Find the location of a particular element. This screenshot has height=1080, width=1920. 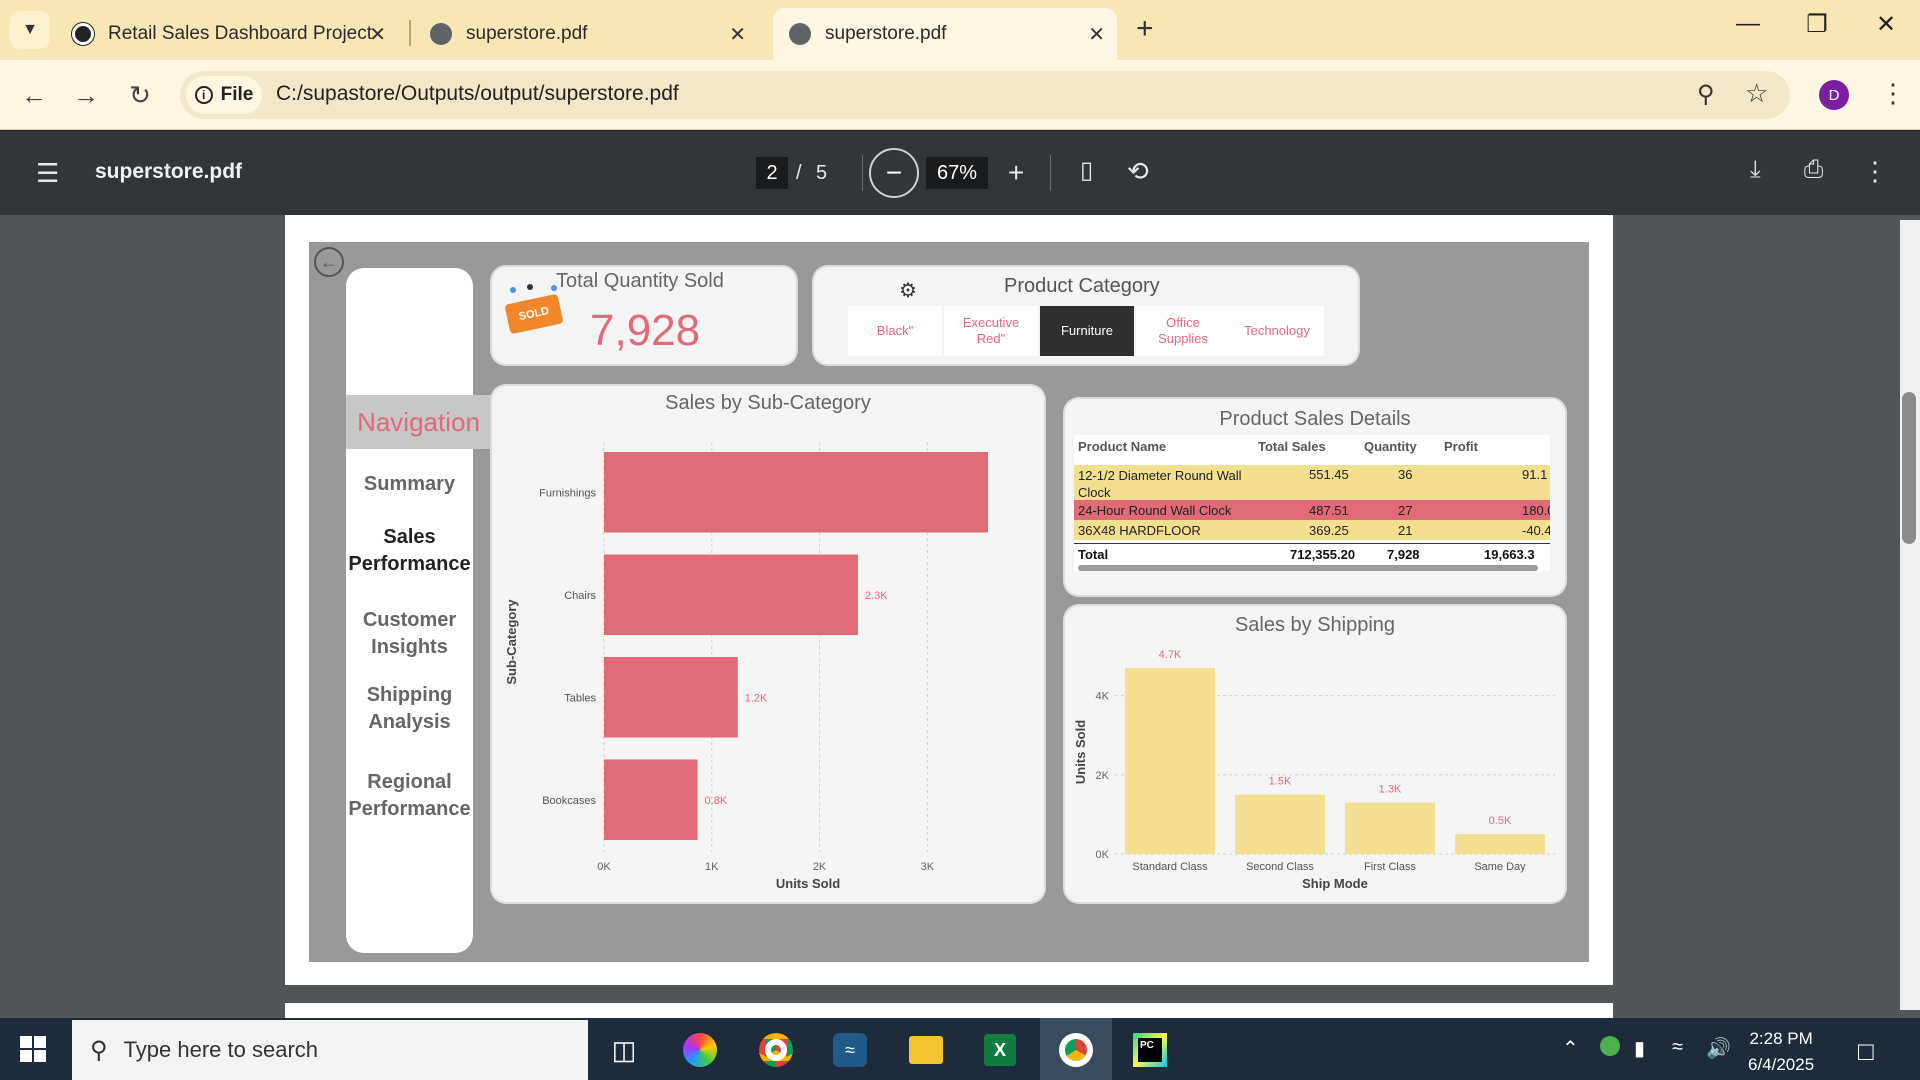

data-label: 4.7K is located at coordinates (1170, 655).